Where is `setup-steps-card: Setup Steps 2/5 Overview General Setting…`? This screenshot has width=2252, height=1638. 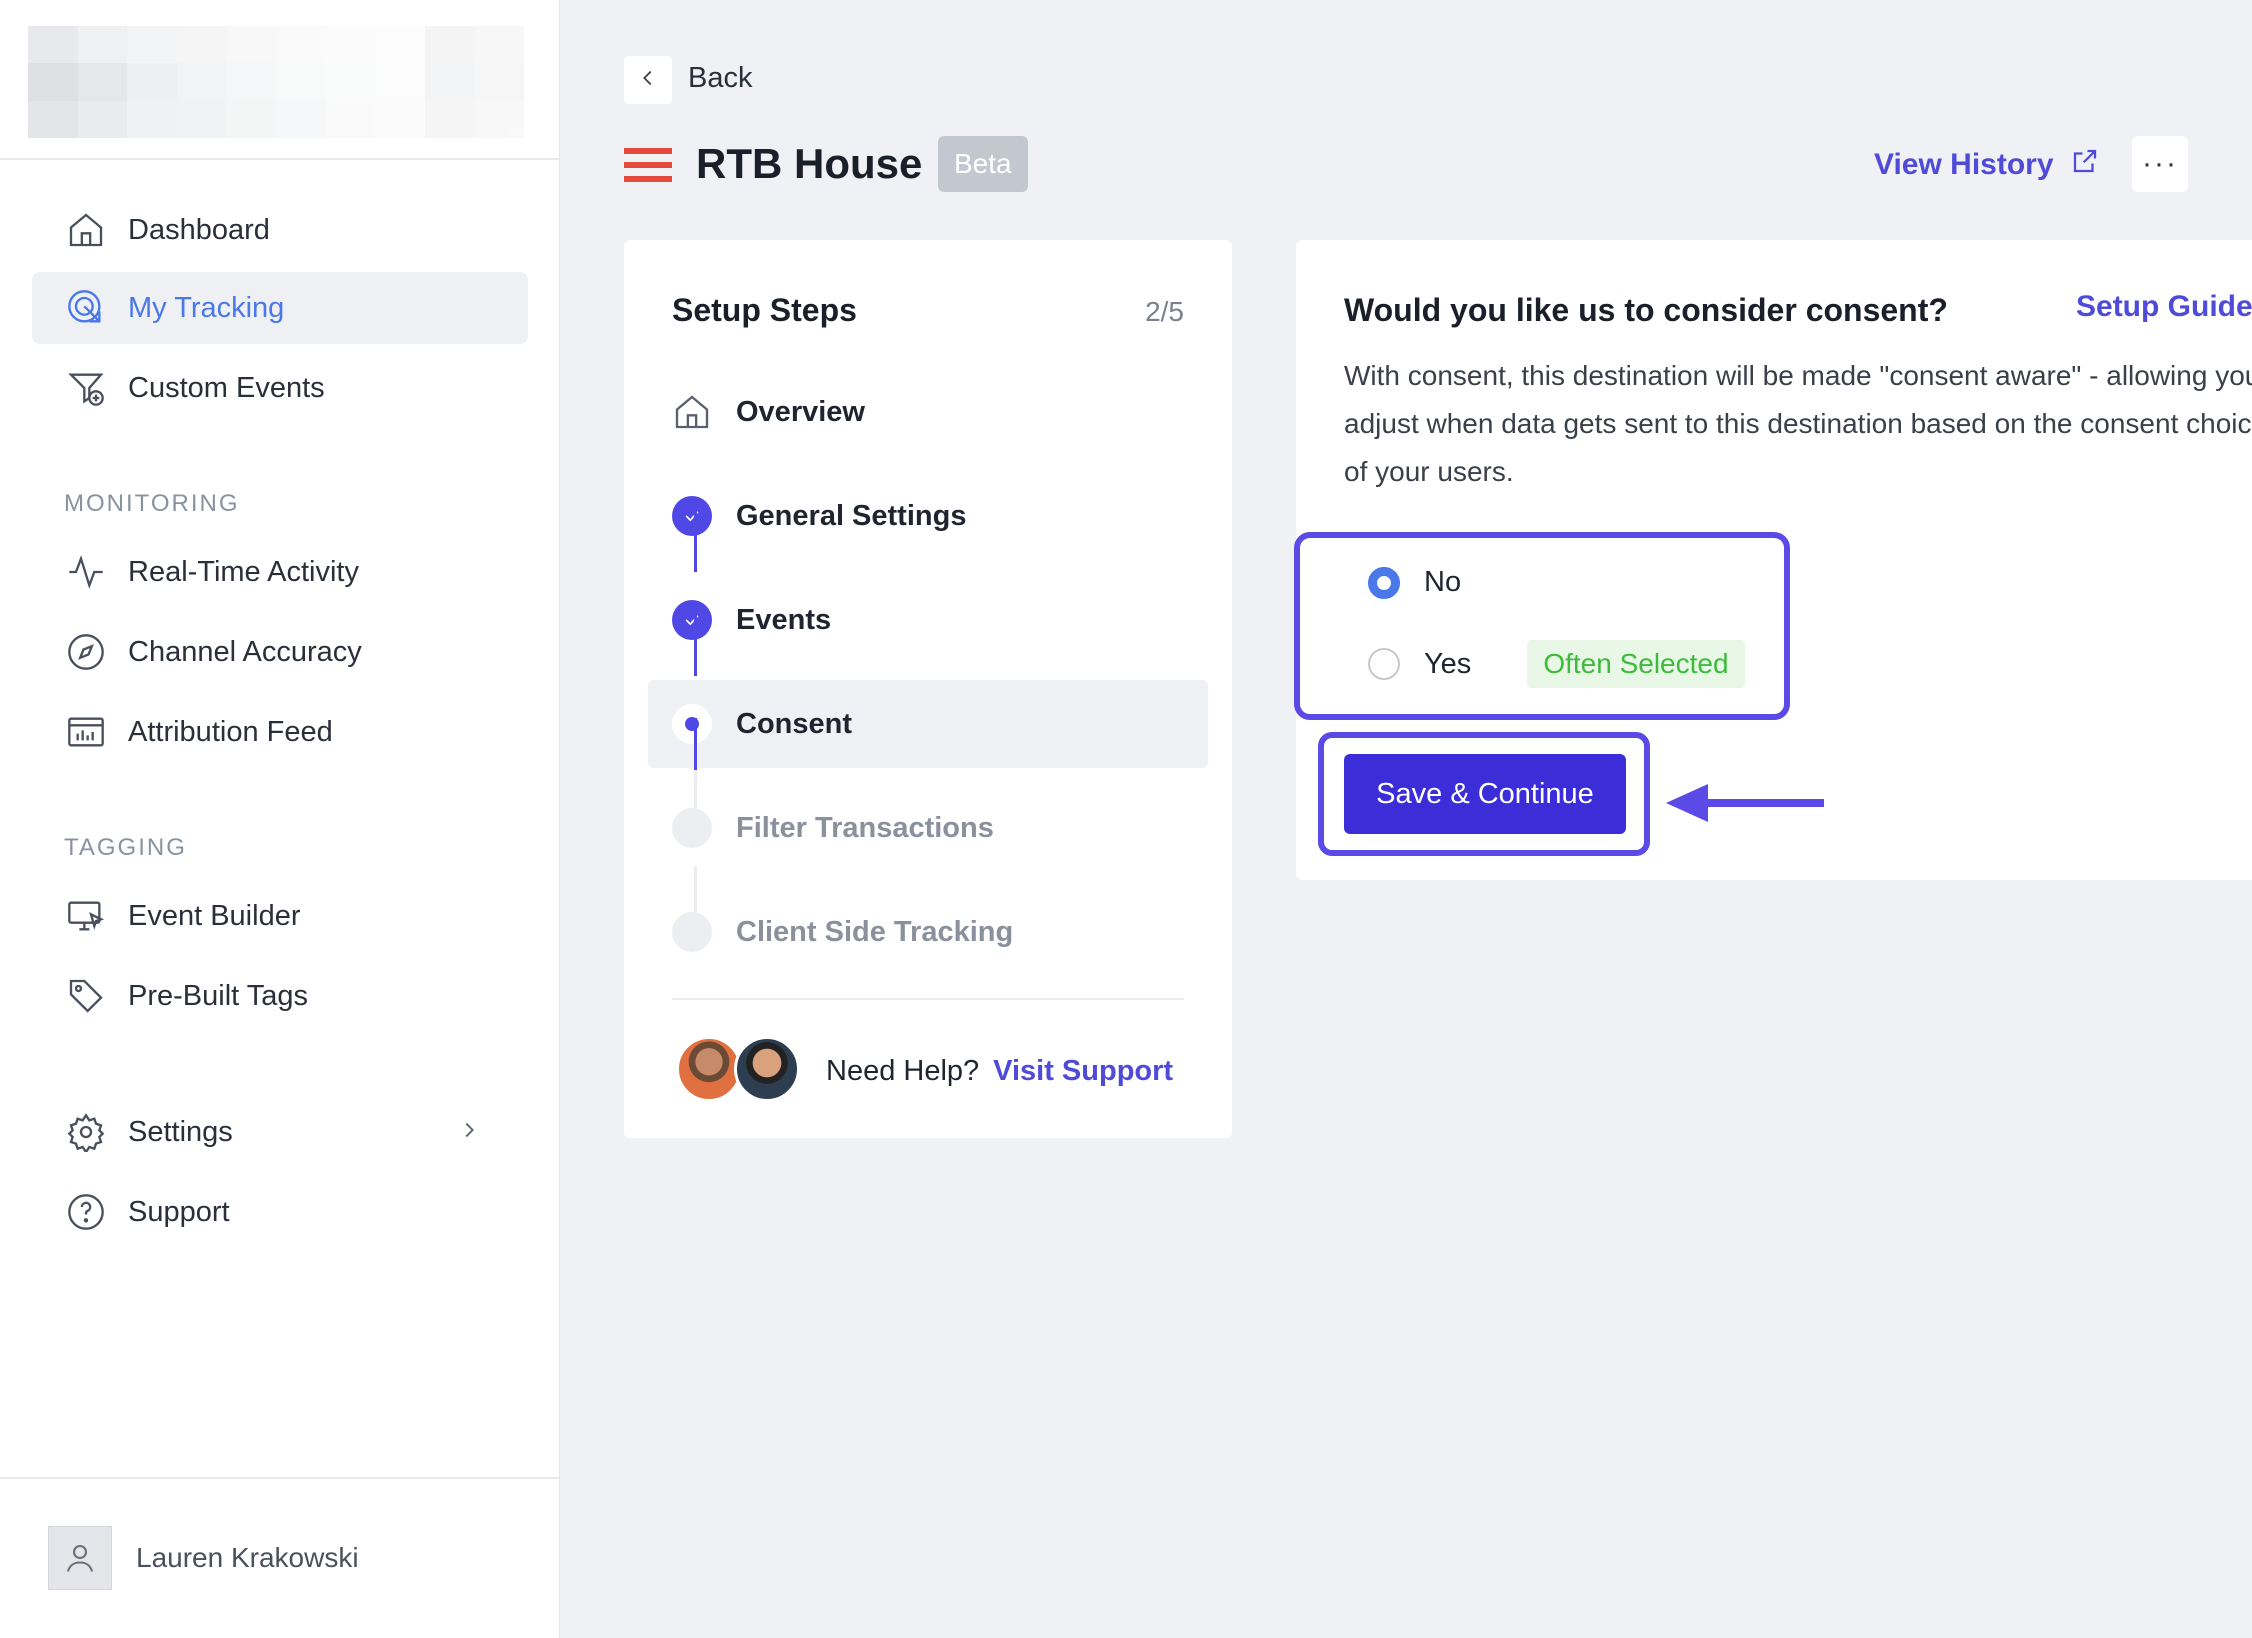 setup-steps-card: Setup Steps 2/5 Overview General Setting… is located at coordinates (928, 689).